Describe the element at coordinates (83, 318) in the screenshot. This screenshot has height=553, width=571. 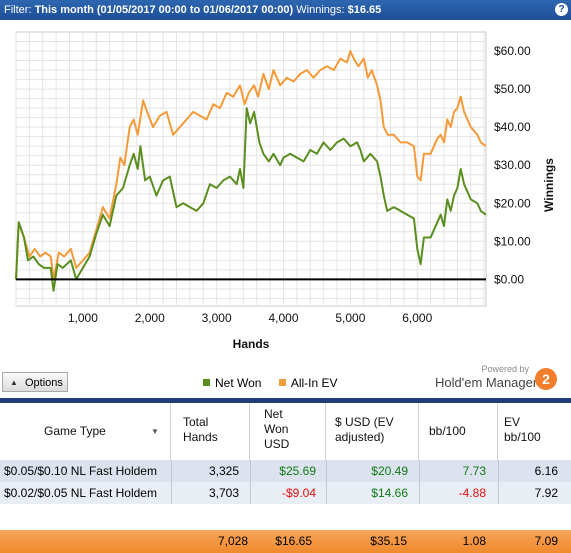
I see `x-tick-label: 1,000` at that location.